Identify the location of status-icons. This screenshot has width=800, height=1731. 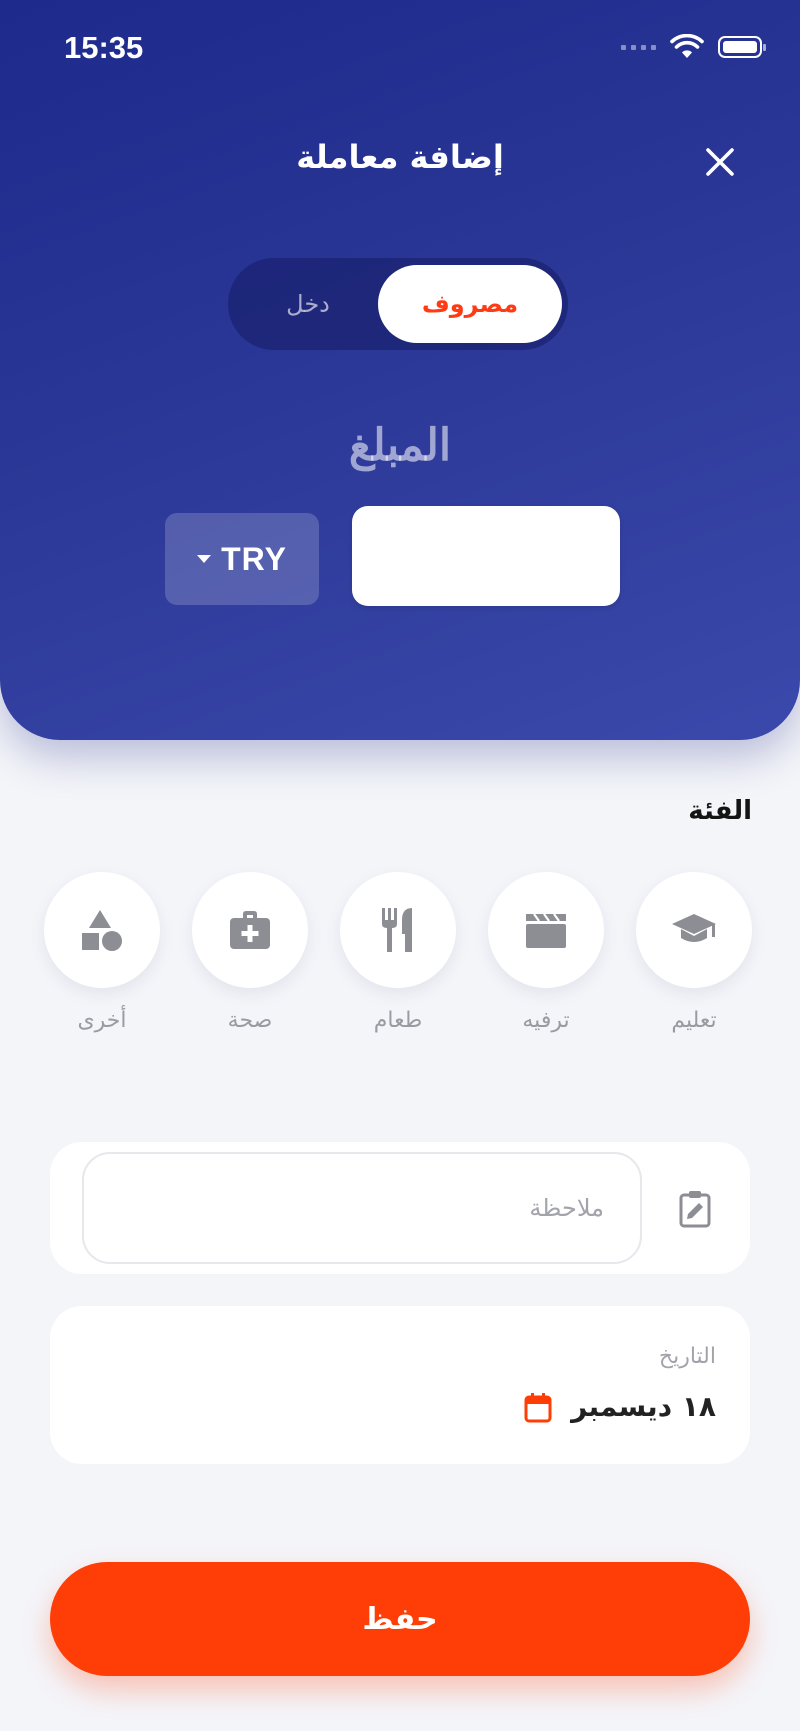
(693, 47).